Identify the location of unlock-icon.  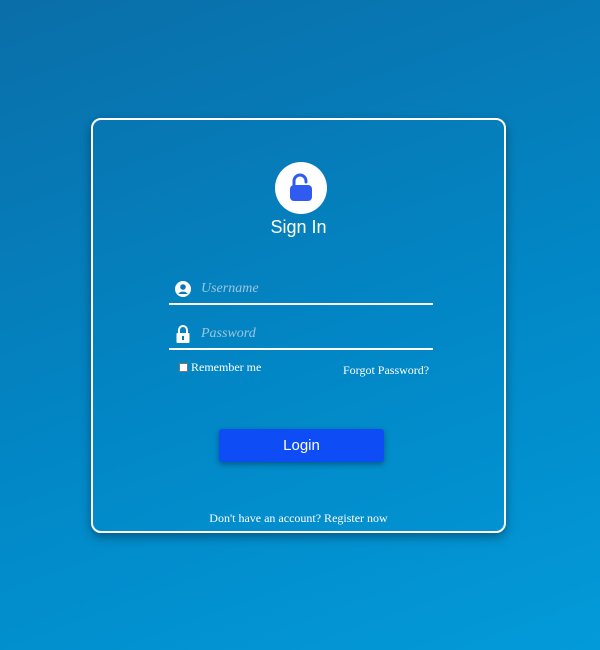
(301, 188).